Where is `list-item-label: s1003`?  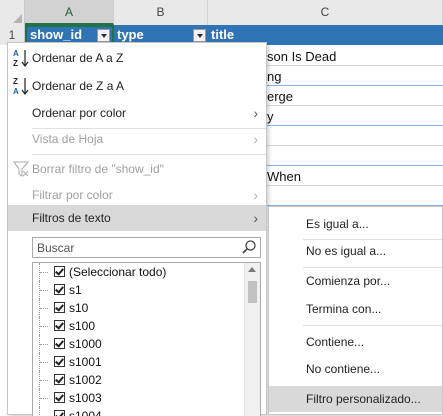 list-item-label: s1003 is located at coordinates (85, 398).